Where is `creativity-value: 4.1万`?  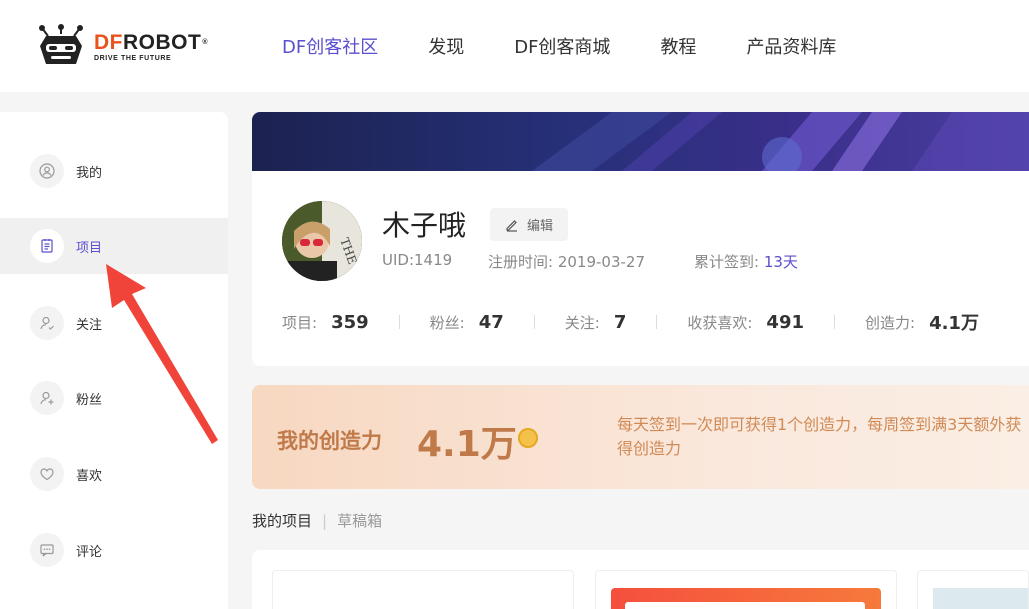 creativity-value: 4.1万 is located at coordinates (467, 444).